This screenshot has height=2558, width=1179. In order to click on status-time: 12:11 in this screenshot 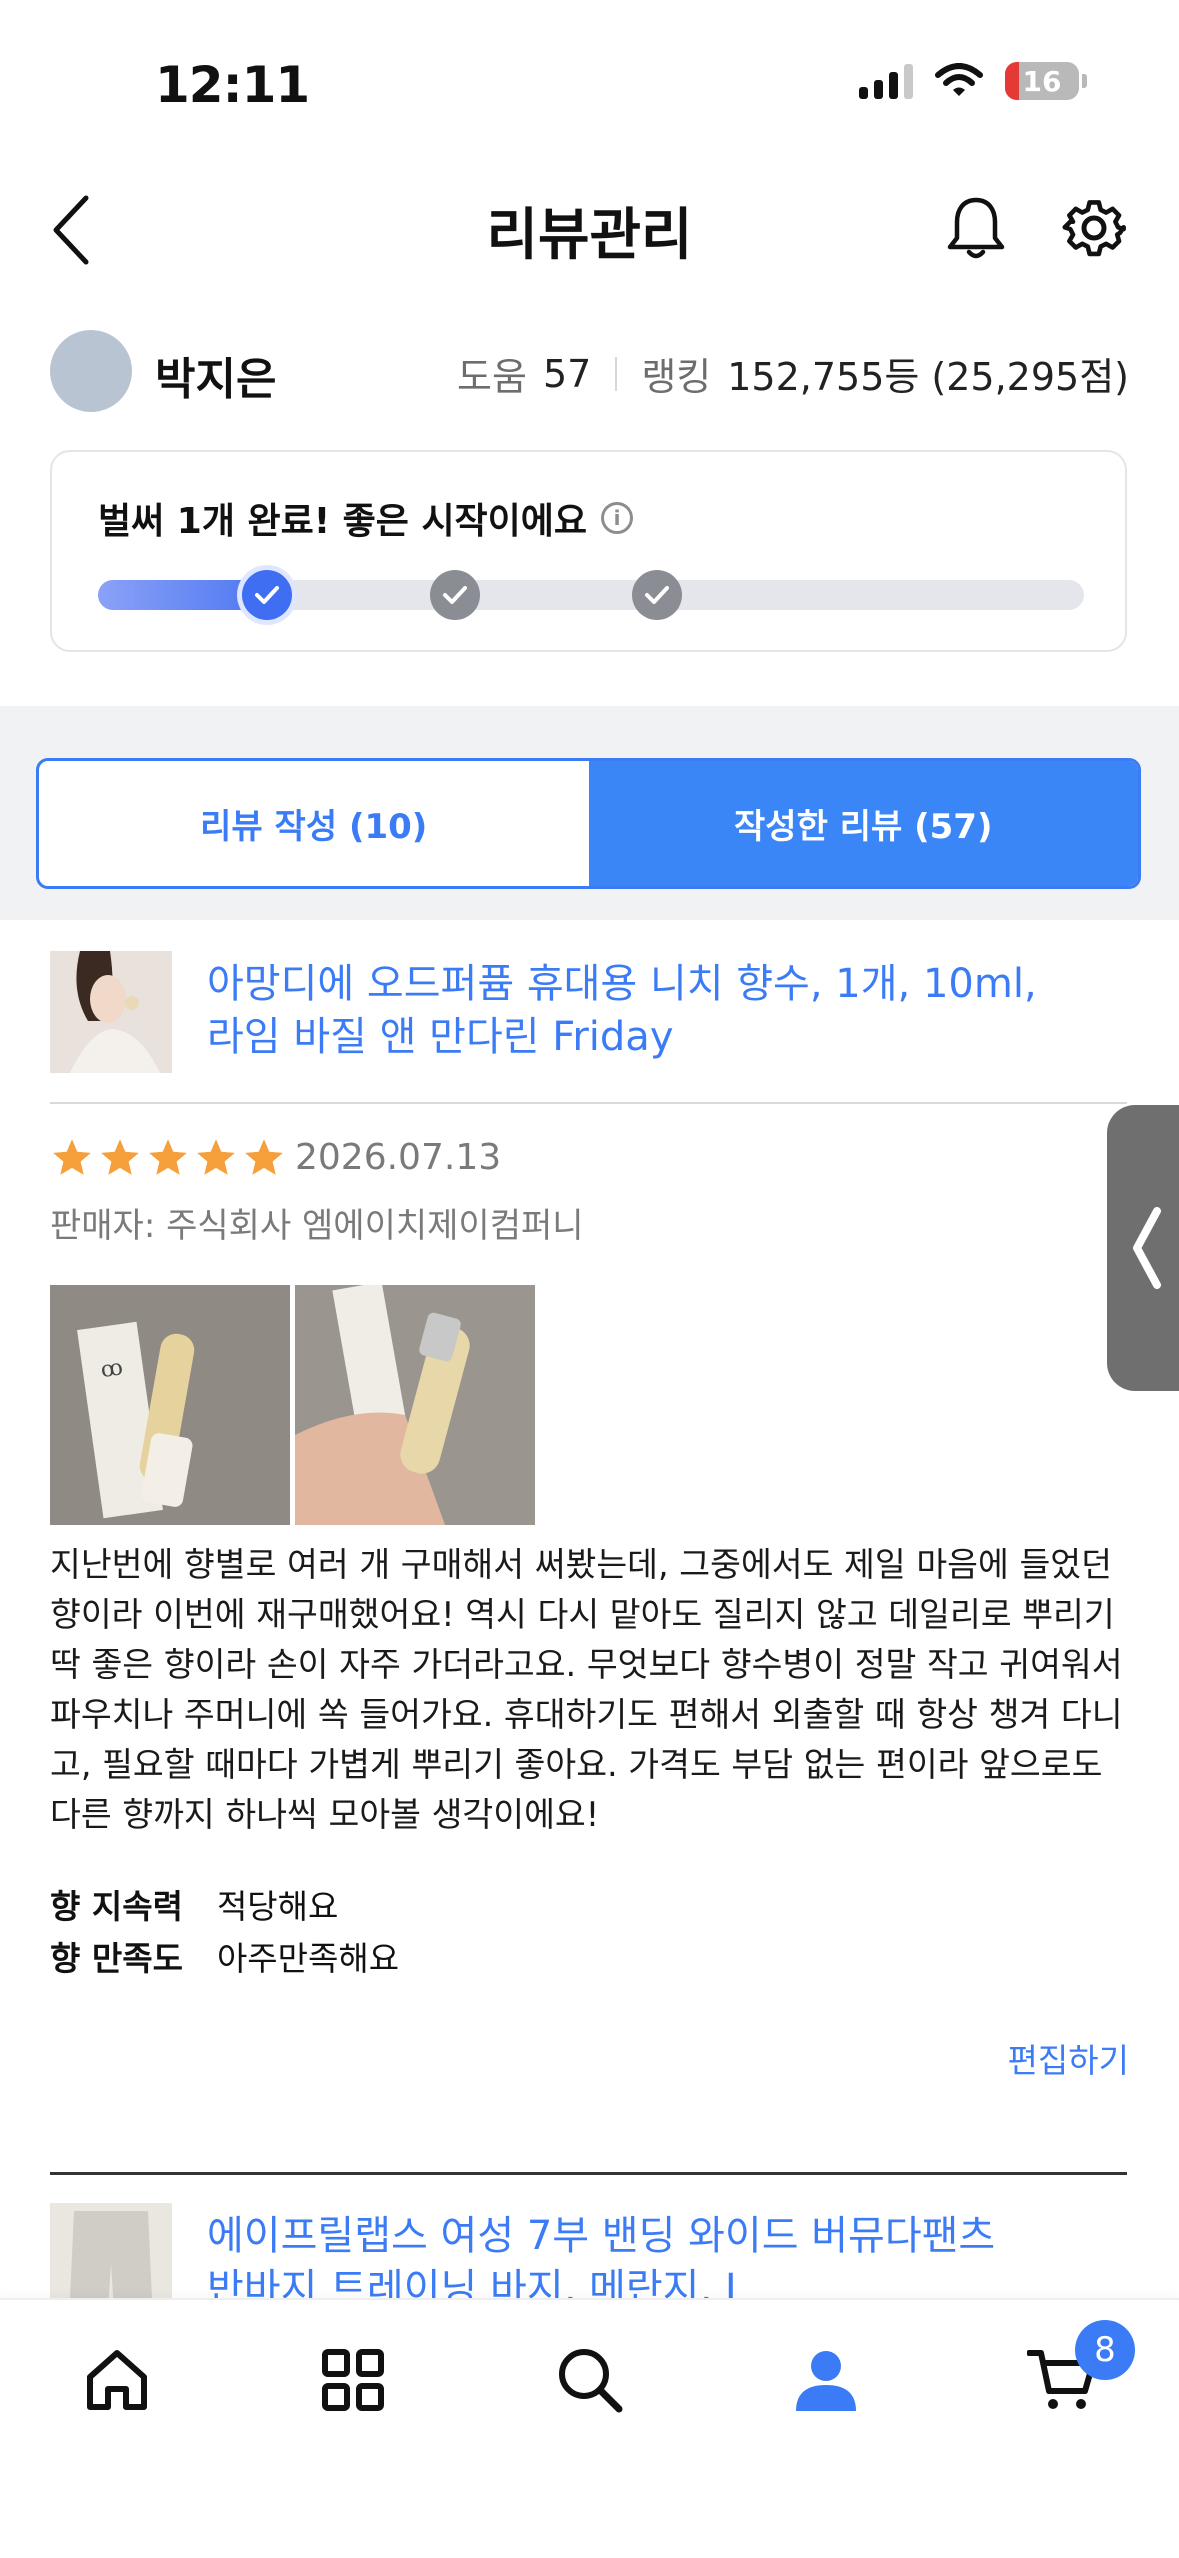, I will do `click(232, 85)`.